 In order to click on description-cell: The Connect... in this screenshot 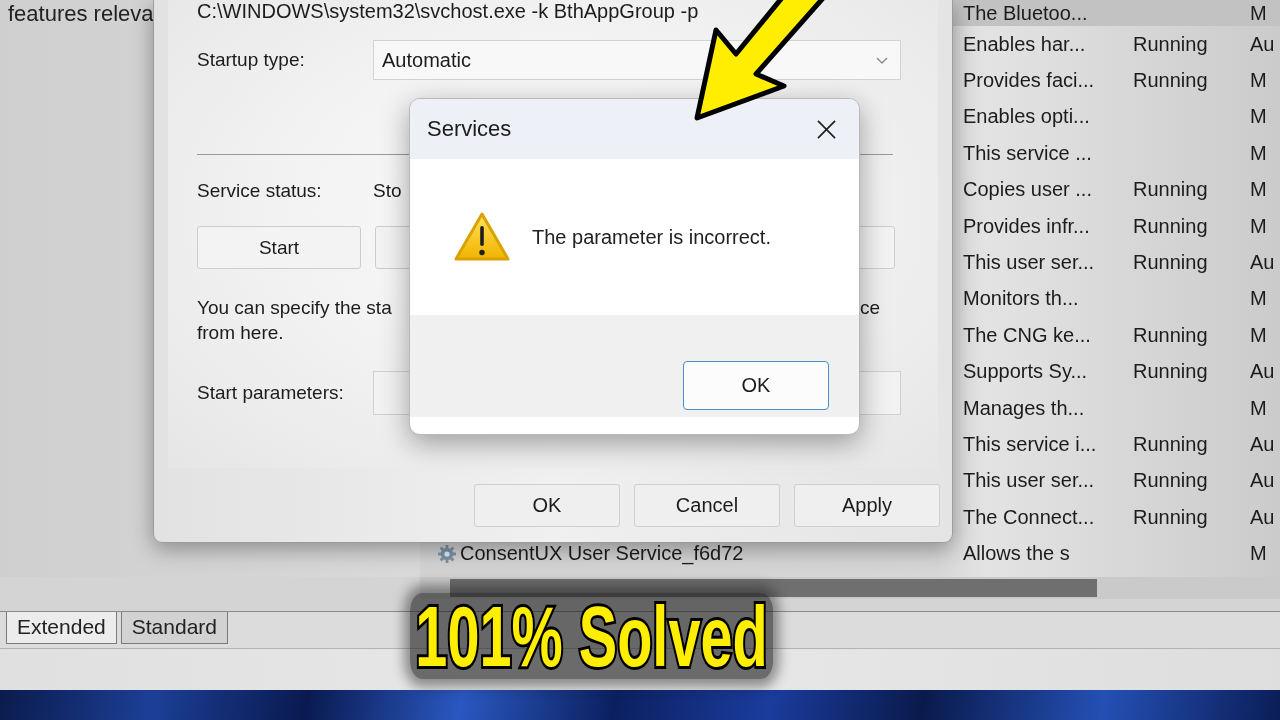, I will do `click(1029, 516)`.